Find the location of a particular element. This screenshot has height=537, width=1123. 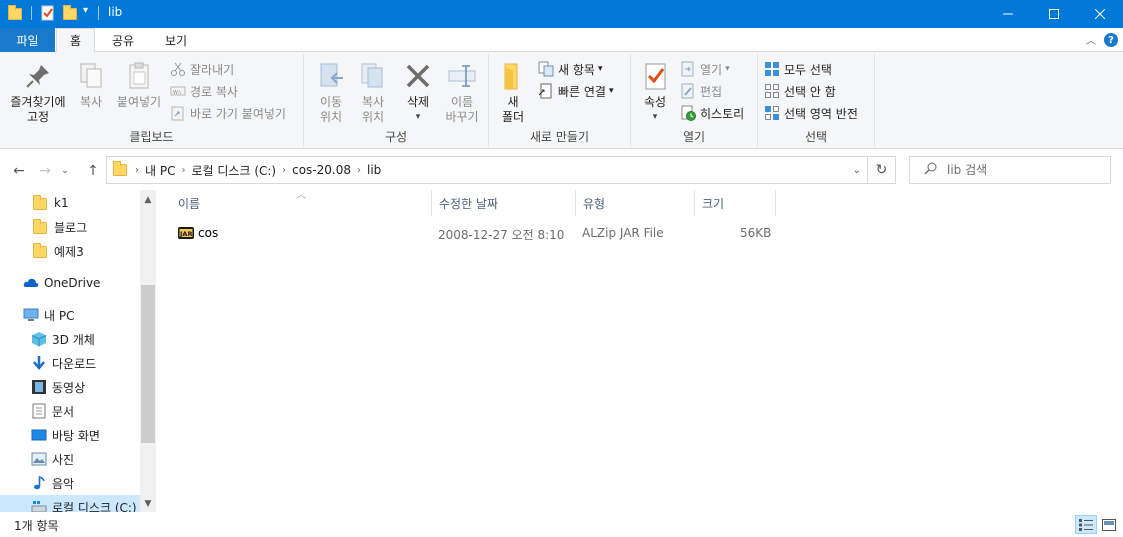

scroll-thumb is located at coordinates (148, 364).